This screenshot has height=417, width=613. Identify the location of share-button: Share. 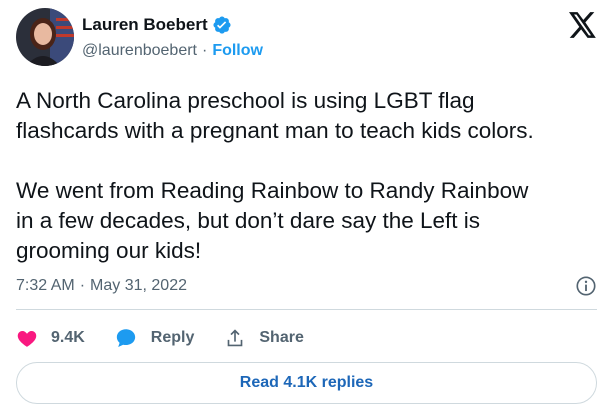
(264, 338).